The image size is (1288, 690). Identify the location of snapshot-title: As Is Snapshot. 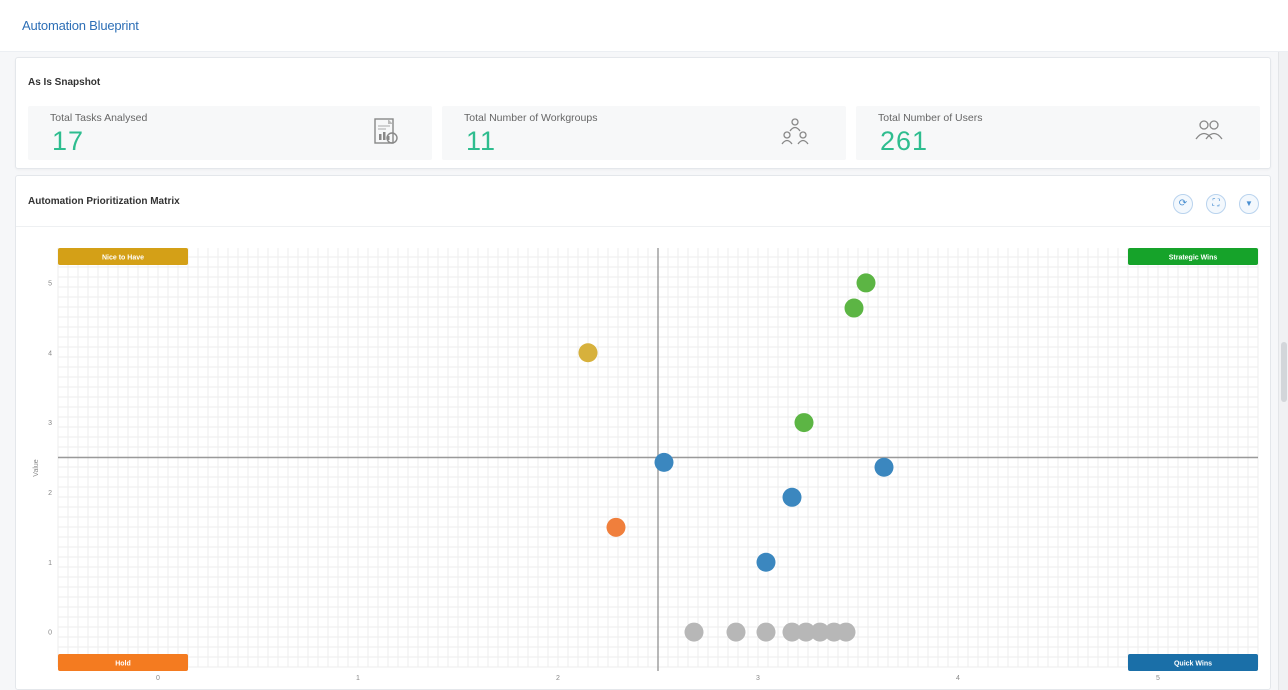
(64, 82).